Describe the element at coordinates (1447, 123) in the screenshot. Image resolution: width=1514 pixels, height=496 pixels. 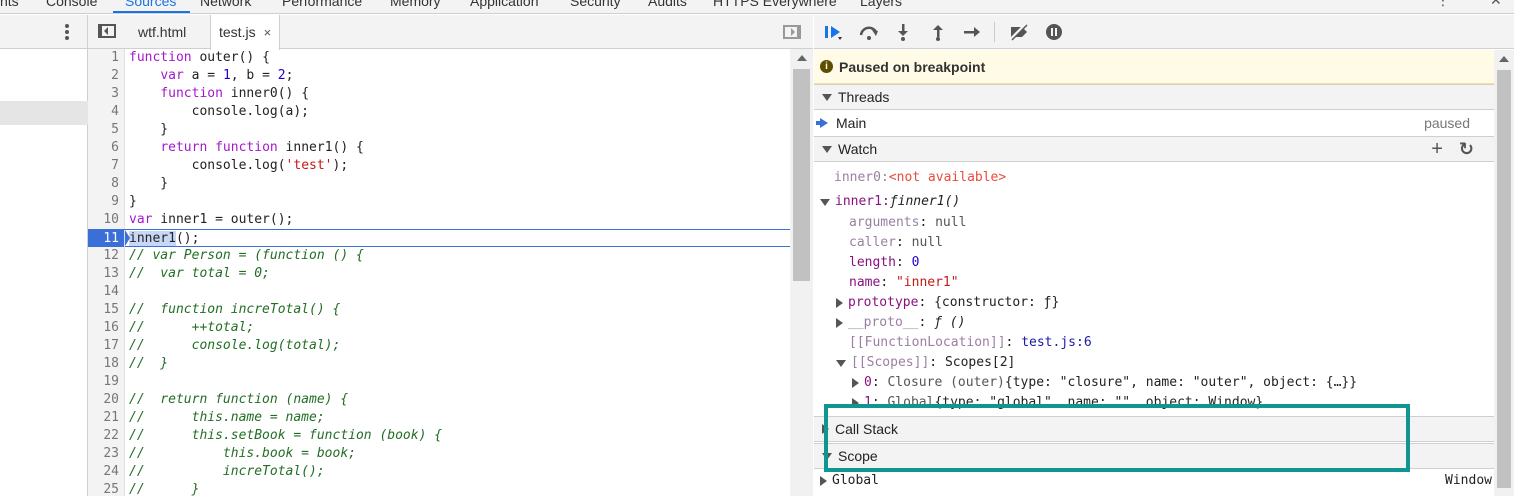
I see `thread-status: paused` at that location.